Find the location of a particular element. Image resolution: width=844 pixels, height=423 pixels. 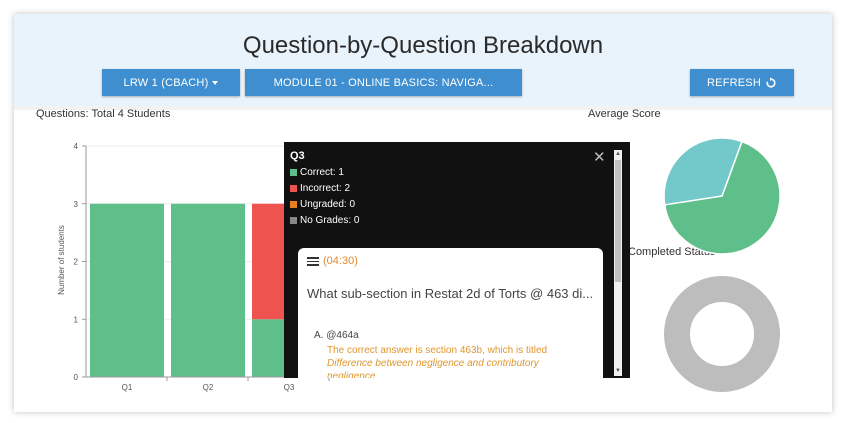

x-tick-label: Q3 is located at coordinates (289, 387).